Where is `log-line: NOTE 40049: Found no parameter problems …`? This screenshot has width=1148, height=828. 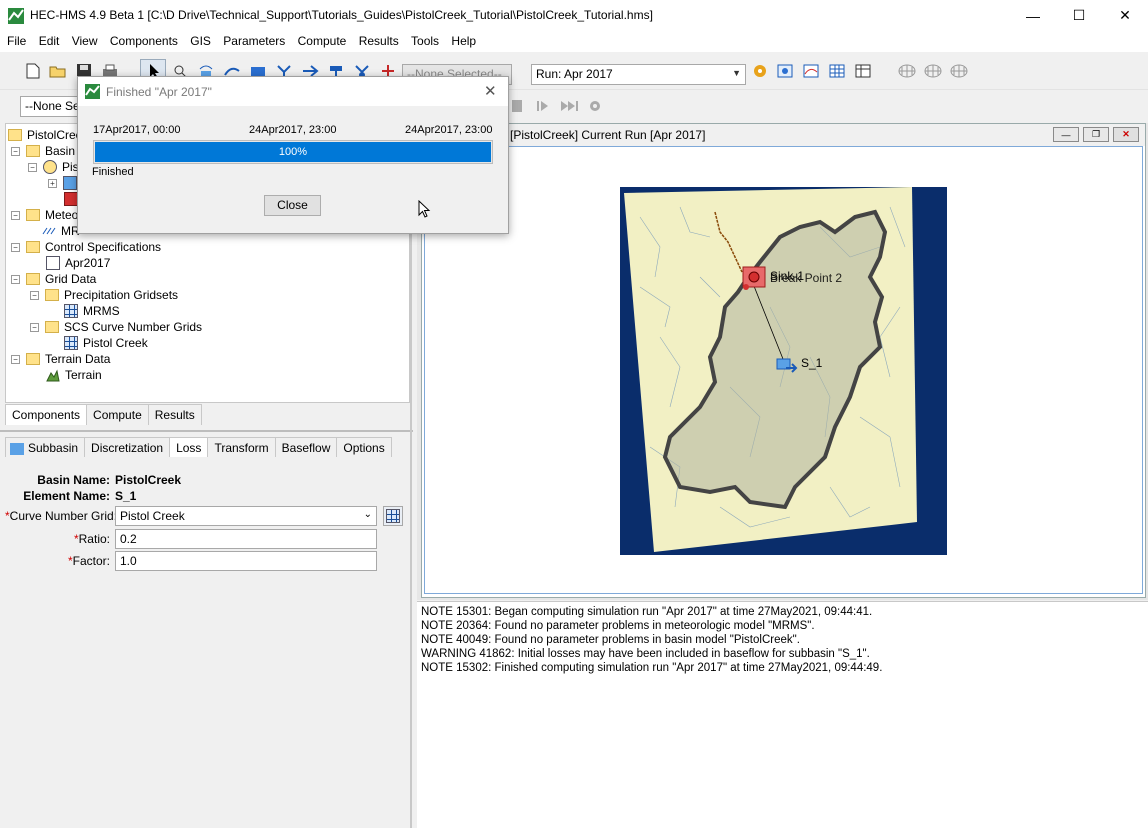 log-line: NOTE 40049: Found no parameter problems … is located at coordinates (610, 640).